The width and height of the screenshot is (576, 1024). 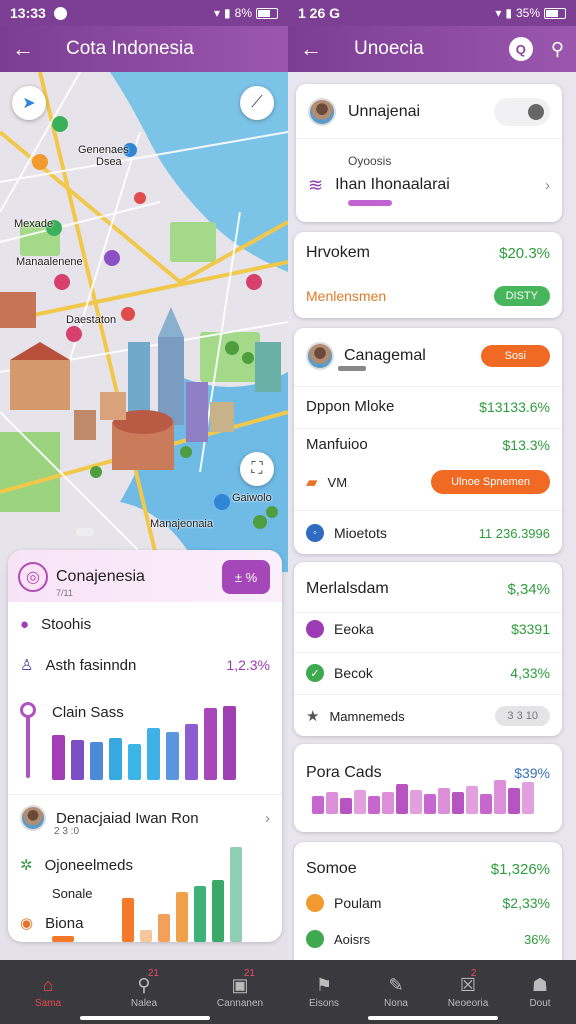 What do you see at coordinates (530, 673) in the screenshot?
I see `item-value: 4,33%` at bounding box center [530, 673].